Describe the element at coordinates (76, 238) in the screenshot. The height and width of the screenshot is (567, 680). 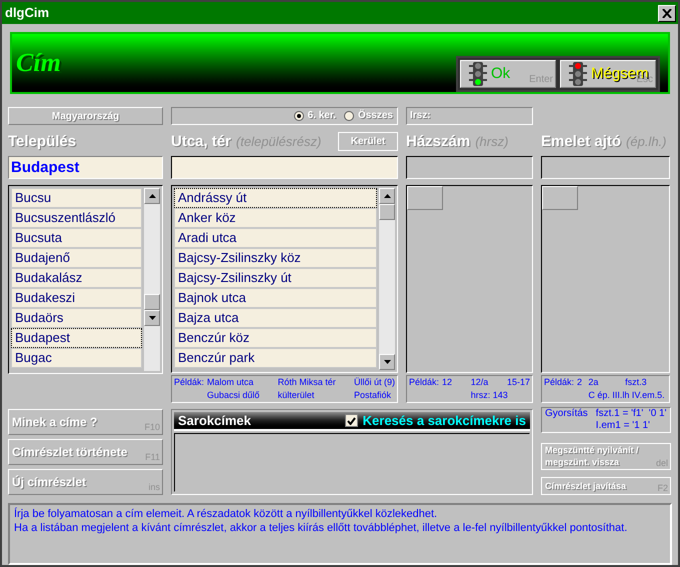
I see `list-item: Bucsuta` at that location.